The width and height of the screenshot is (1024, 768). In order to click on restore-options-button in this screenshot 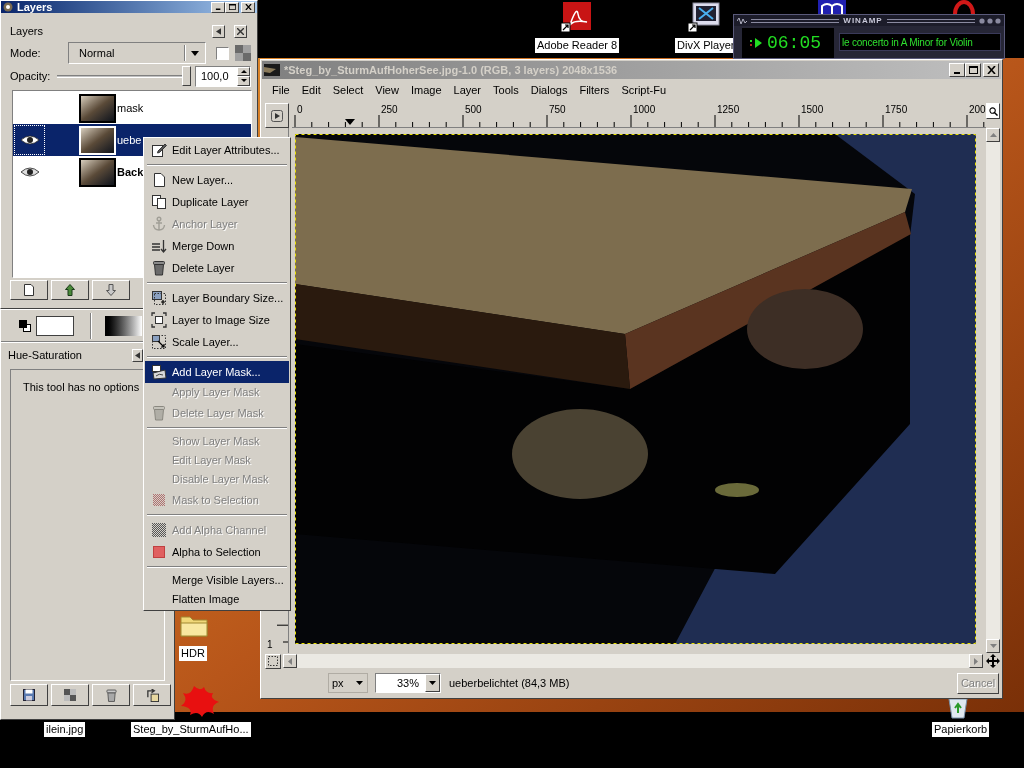, I will do `click(70, 695)`.